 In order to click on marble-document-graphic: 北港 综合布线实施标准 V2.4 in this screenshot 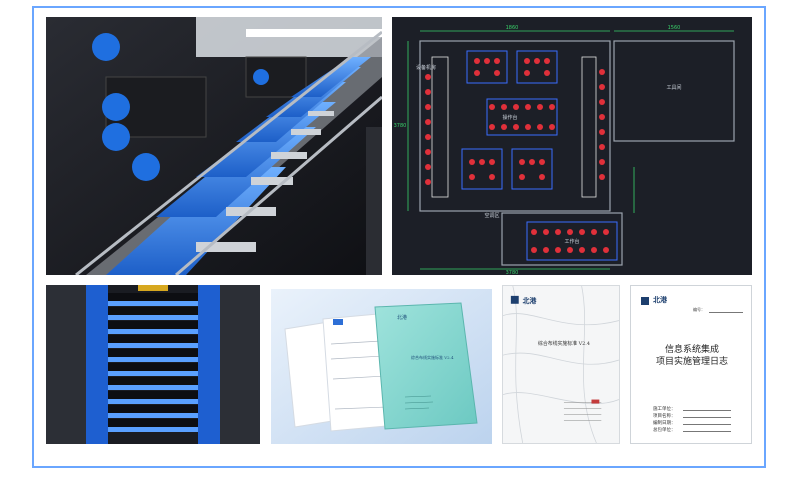, I will do `click(561, 364)`.